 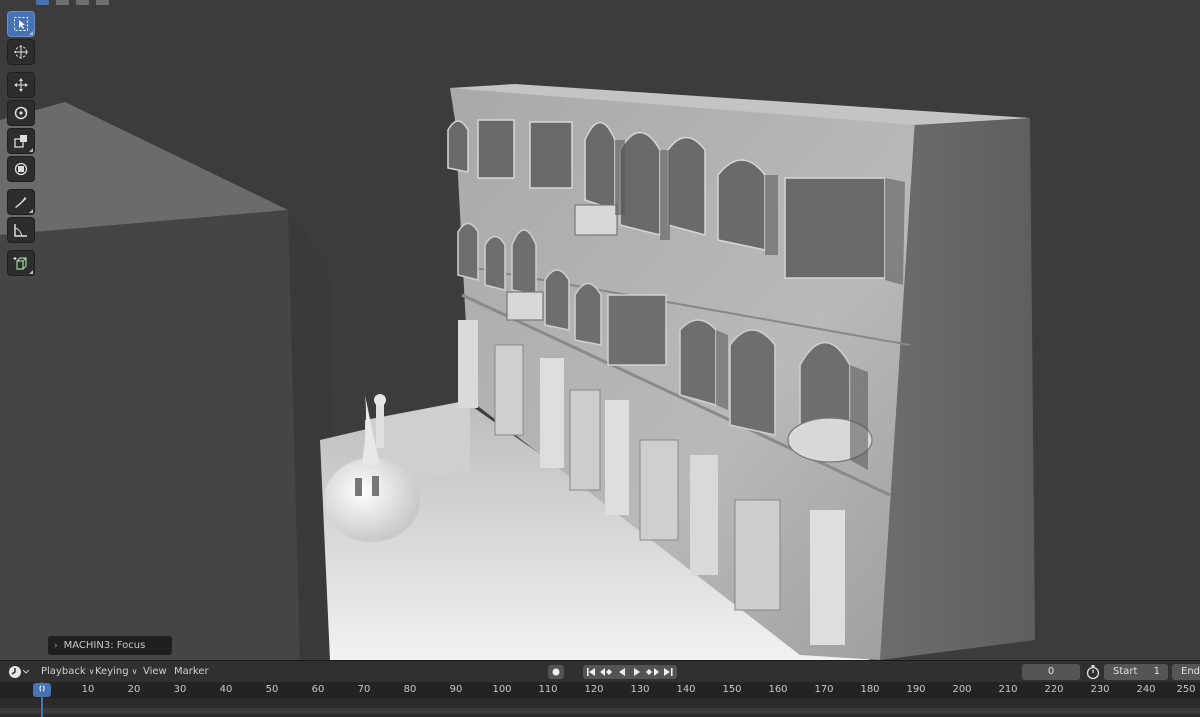 I want to click on ruler-tick: 80, so click(x=410, y=689).